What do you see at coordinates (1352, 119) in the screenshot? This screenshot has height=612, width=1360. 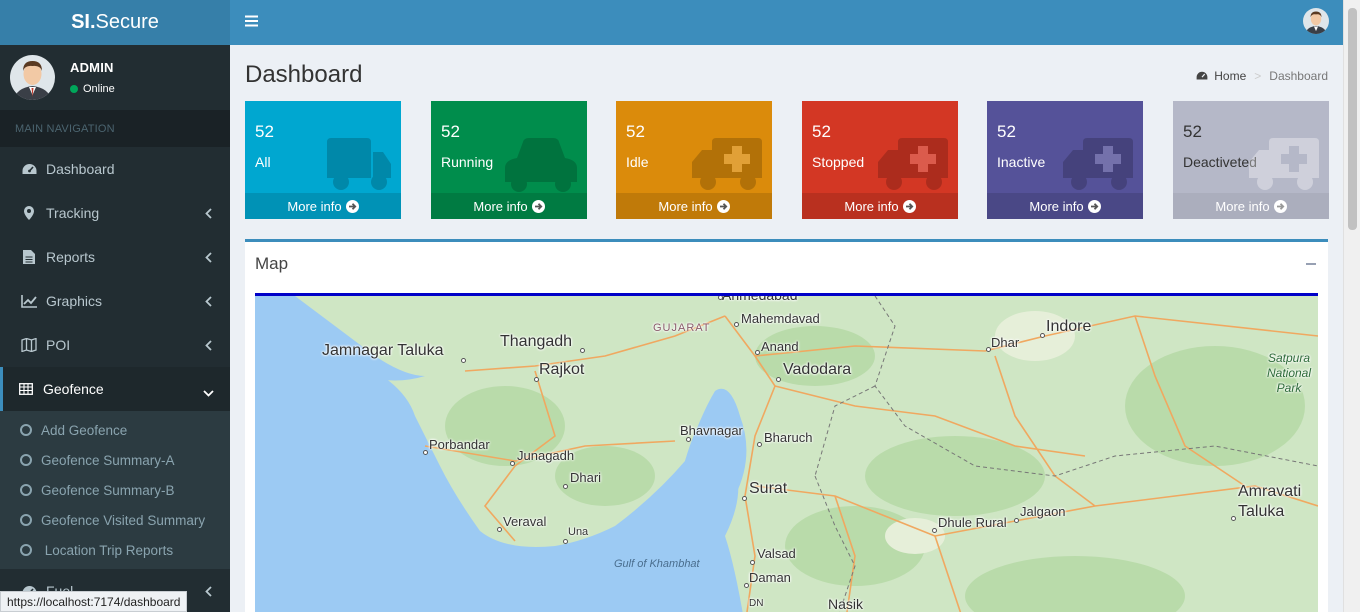 I see `scrollbar-thumb` at bounding box center [1352, 119].